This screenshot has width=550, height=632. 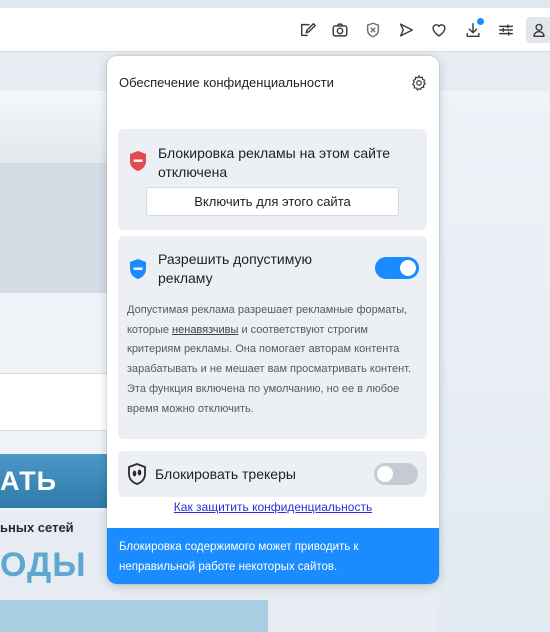 What do you see at coordinates (273, 507) in the screenshot?
I see `privacy-help-link: Как защитить конфиденциальность` at bounding box center [273, 507].